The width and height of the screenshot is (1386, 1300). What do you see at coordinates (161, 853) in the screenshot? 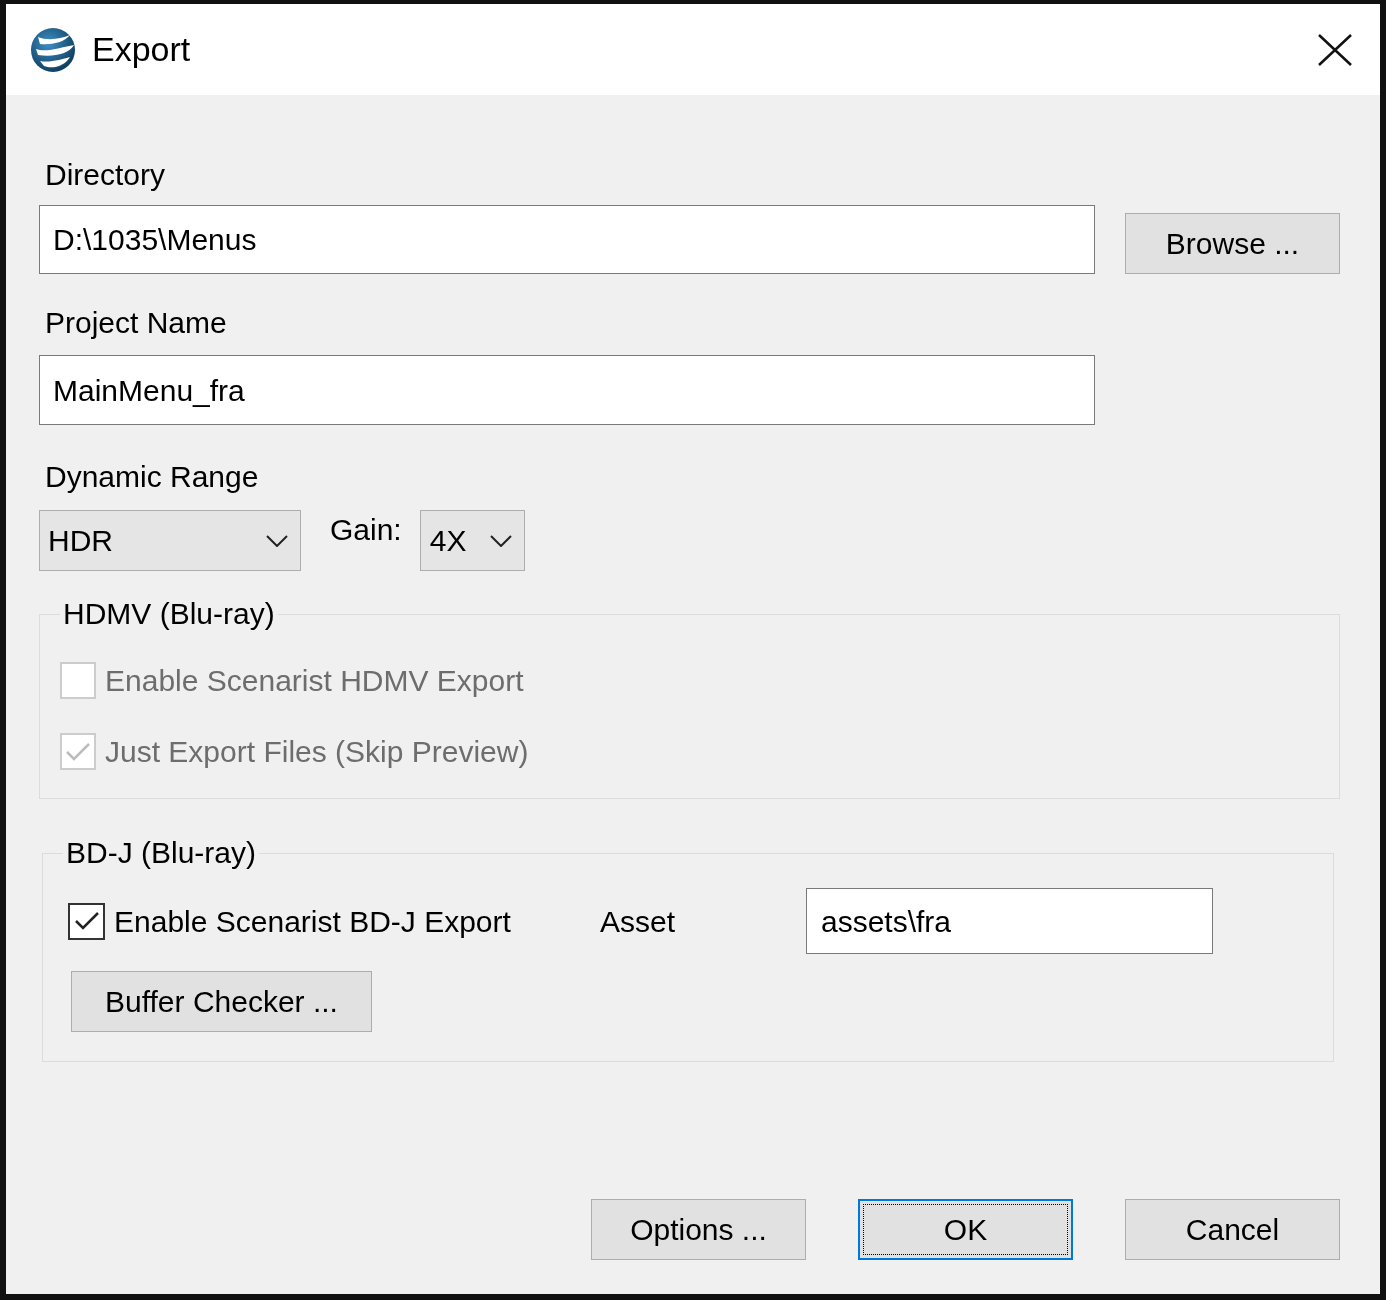
I see `group-title: BD-J (Blu-ray)` at bounding box center [161, 853].